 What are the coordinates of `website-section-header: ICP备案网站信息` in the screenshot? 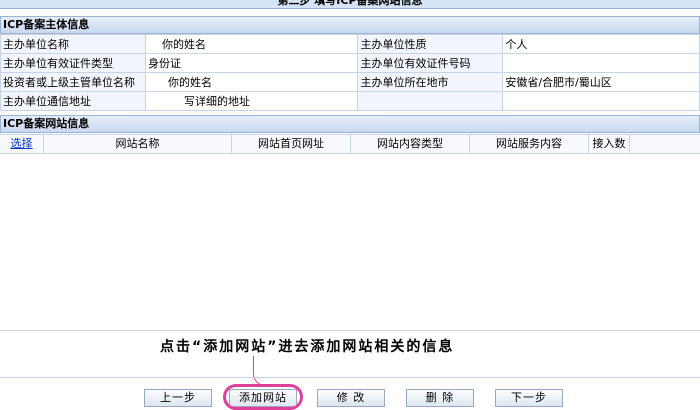 It's located at (350, 124).